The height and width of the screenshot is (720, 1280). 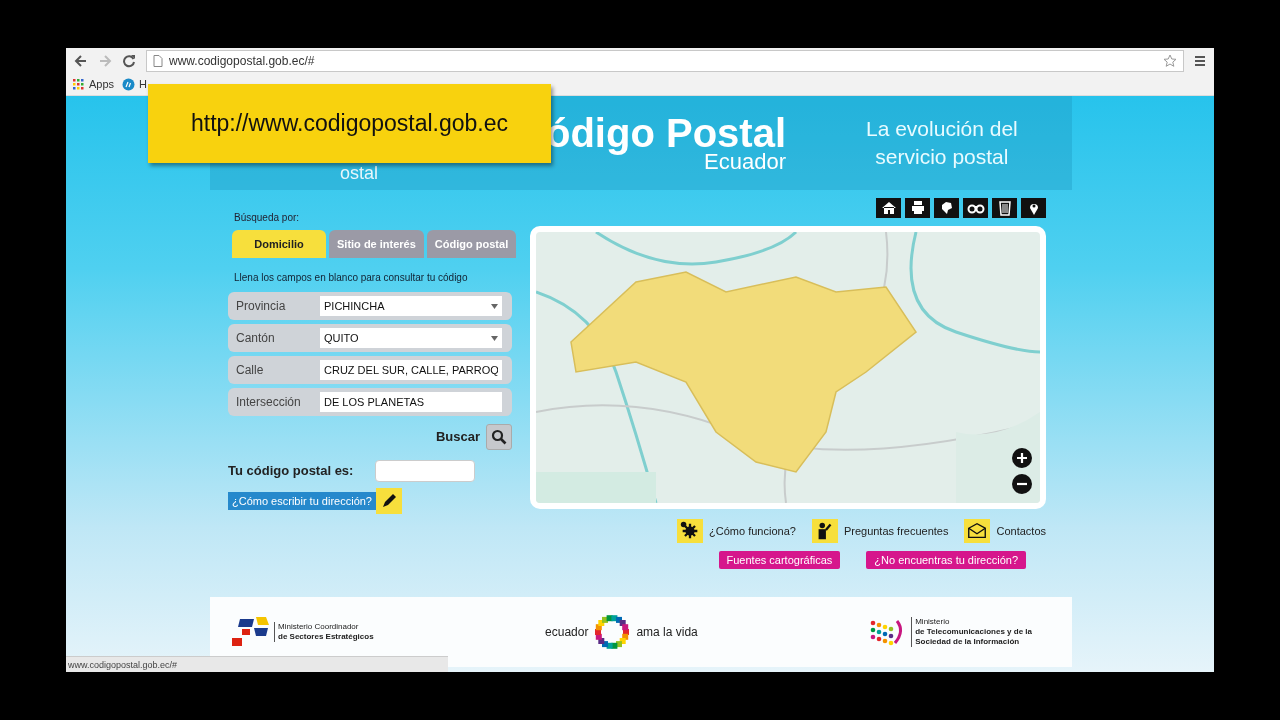 What do you see at coordinates (279, 244) in the screenshot?
I see `search-tab: Domicilio` at bounding box center [279, 244].